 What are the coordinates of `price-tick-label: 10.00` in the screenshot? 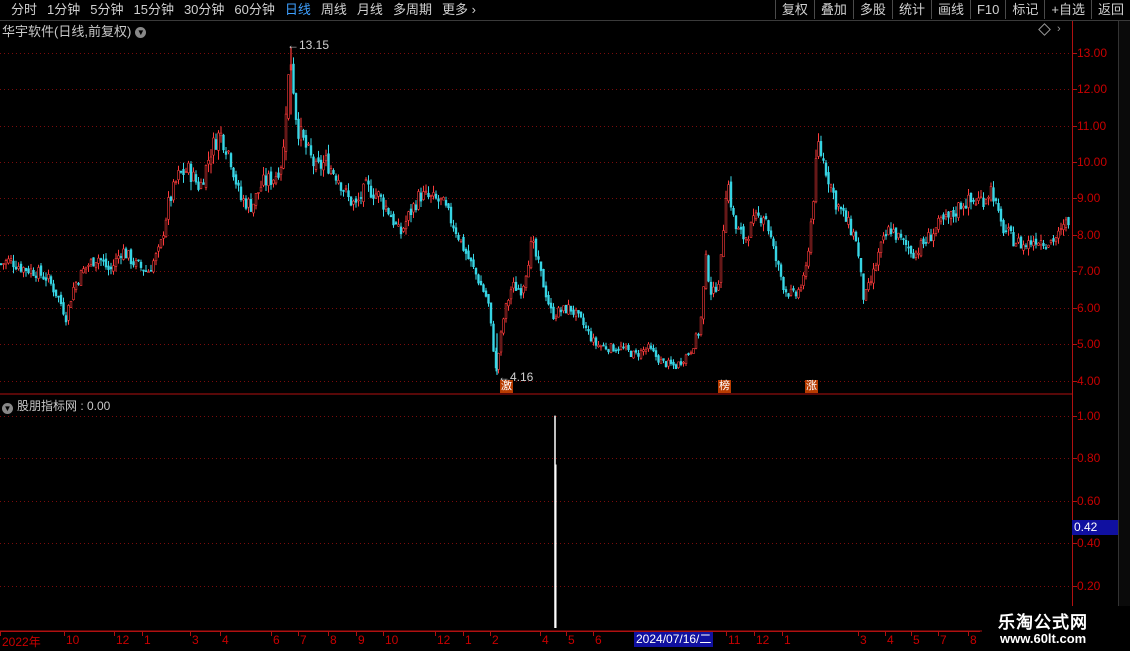 It's located at (1092, 161).